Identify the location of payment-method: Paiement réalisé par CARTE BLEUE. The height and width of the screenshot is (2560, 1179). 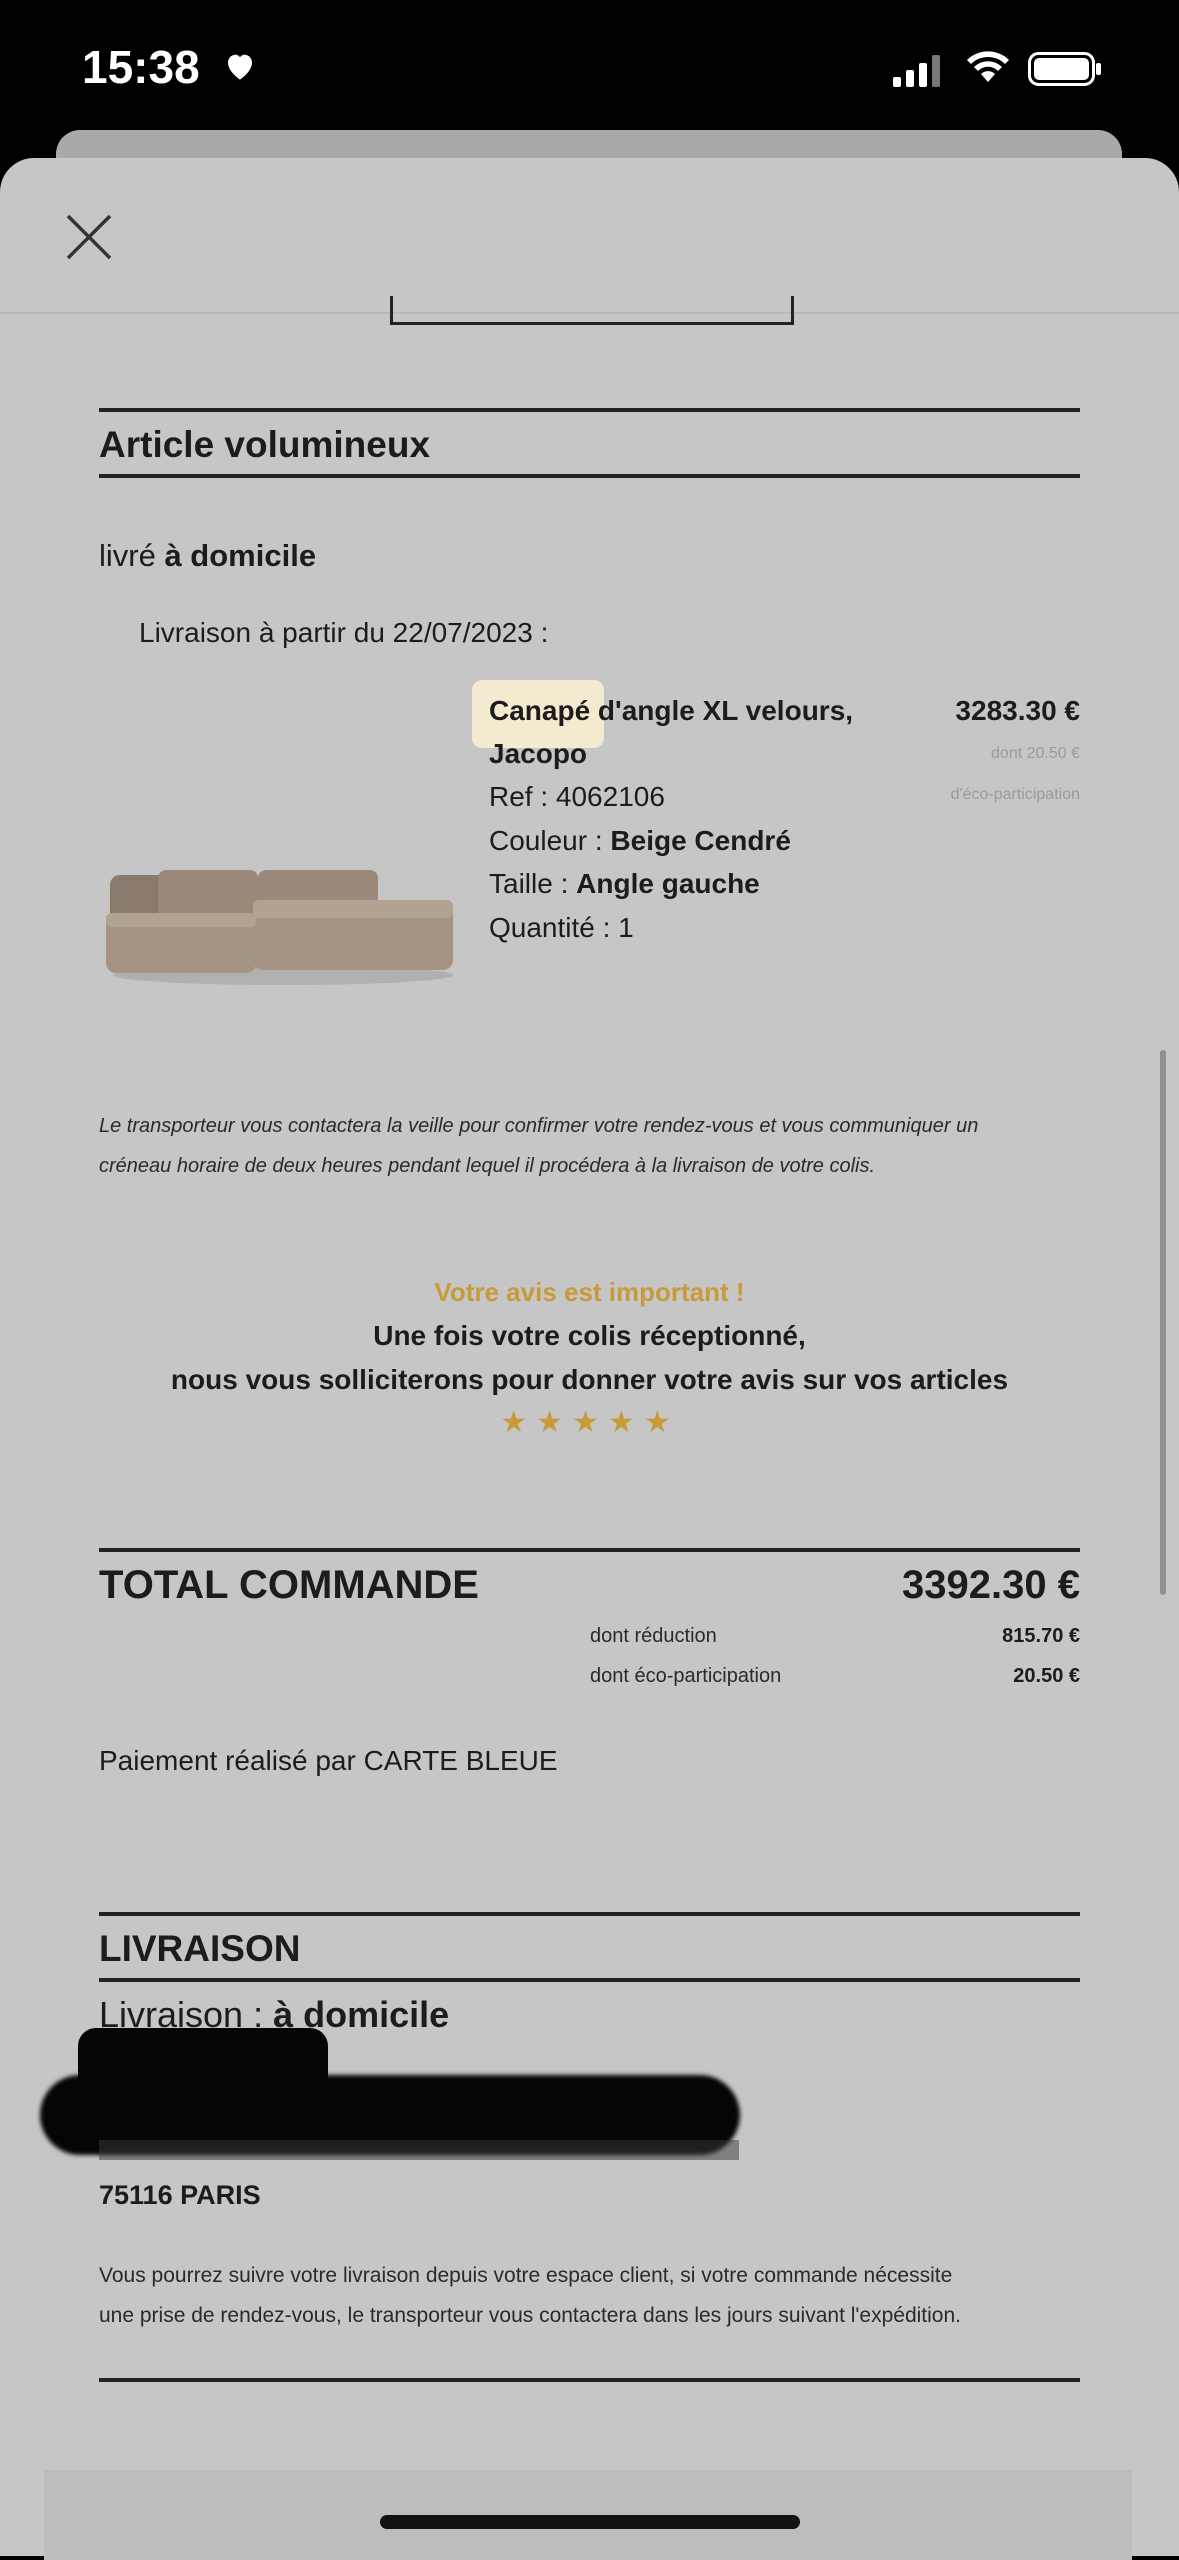
(328, 1760).